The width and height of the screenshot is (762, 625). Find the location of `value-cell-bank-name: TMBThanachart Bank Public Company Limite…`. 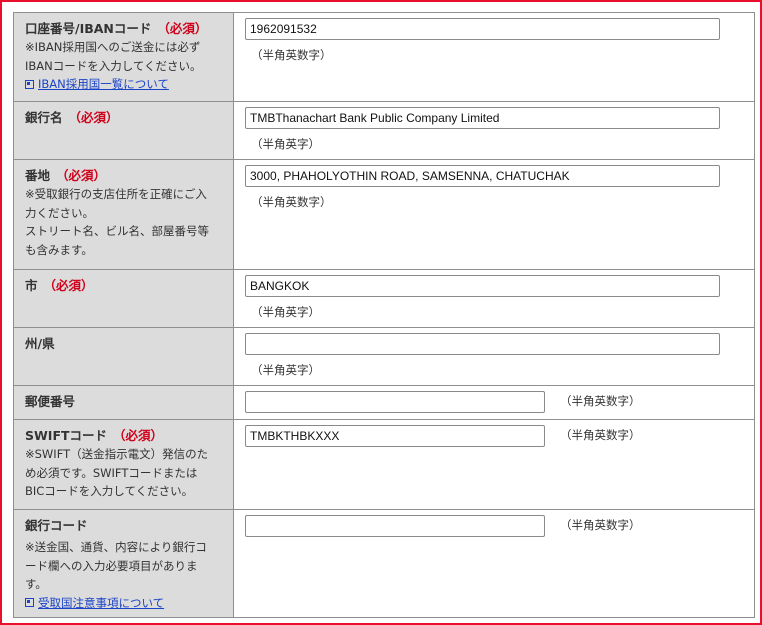

value-cell-bank-name: TMBThanachart Bank Public Company Limite… is located at coordinates (494, 130).